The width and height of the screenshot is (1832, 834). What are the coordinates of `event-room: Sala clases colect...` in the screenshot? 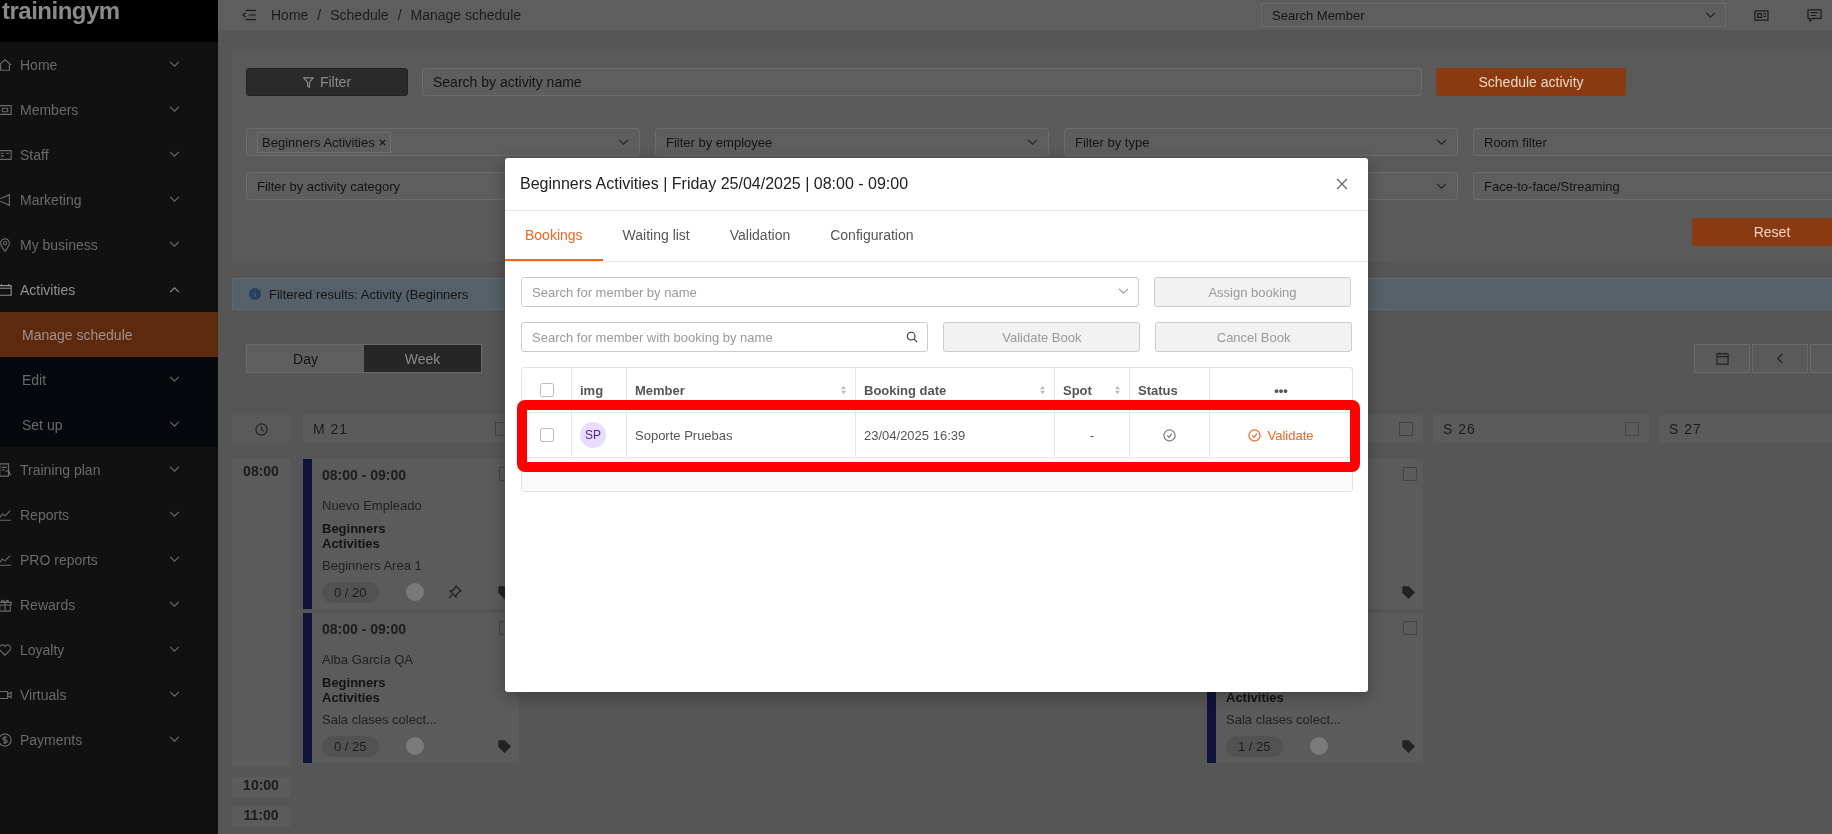 It's located at (379, 719).